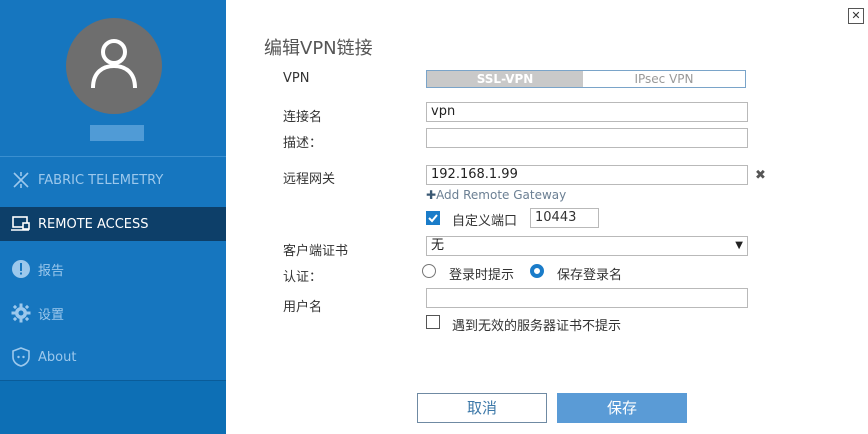 This screenshot has height=434, width=868. I want to click on plus-icon: ✚, so click(431, 195).